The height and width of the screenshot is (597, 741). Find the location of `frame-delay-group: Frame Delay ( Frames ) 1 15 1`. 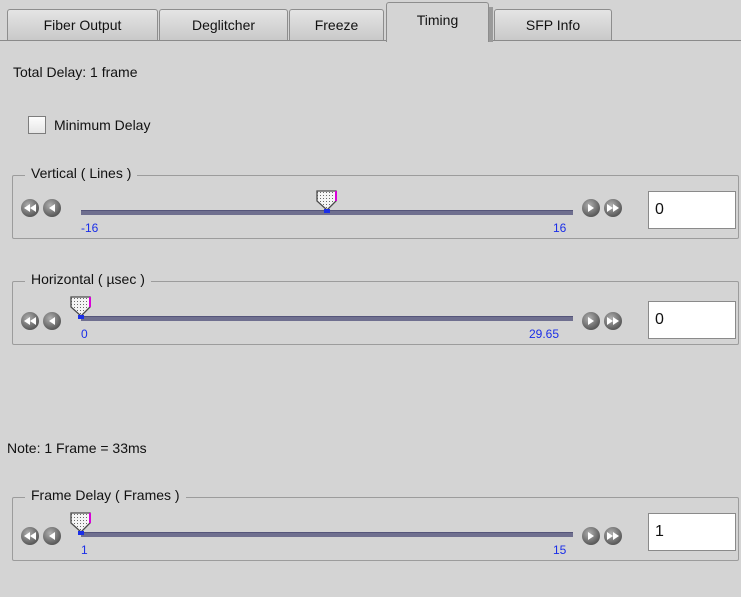

frame-delay-group: Frame Delay ( Frames ) 1 15 1 is located at coordinates (375, 524).